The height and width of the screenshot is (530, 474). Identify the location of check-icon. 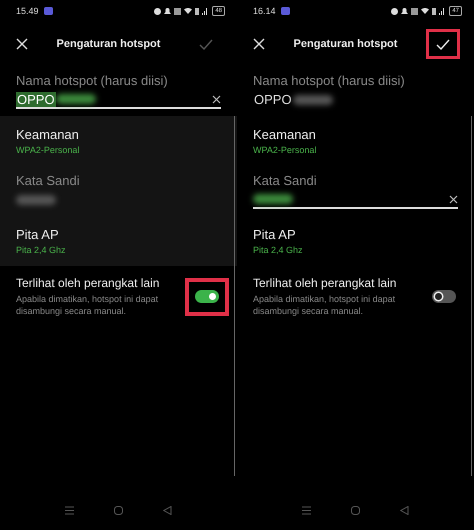
(206, 44).